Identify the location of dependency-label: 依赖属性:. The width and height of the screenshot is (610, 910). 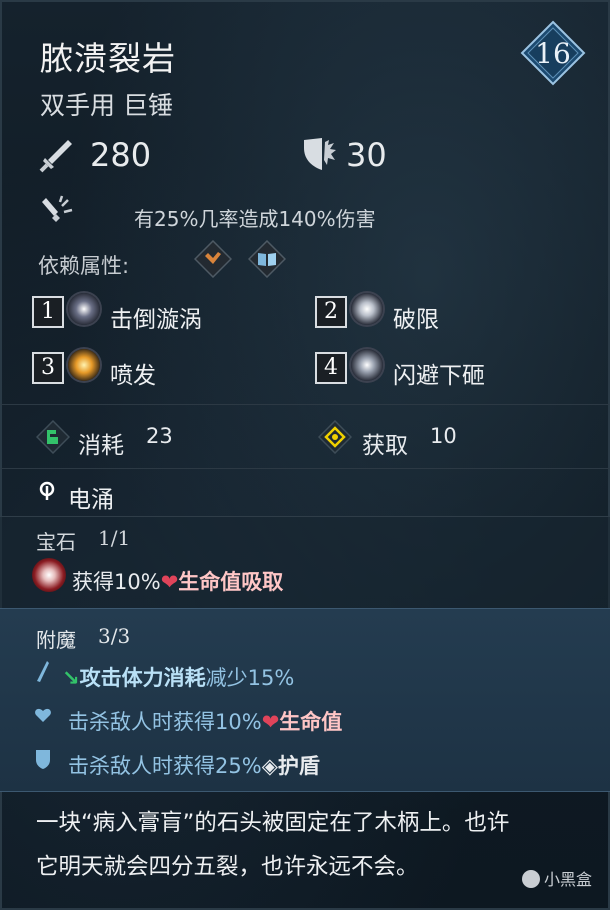
(84, 266).